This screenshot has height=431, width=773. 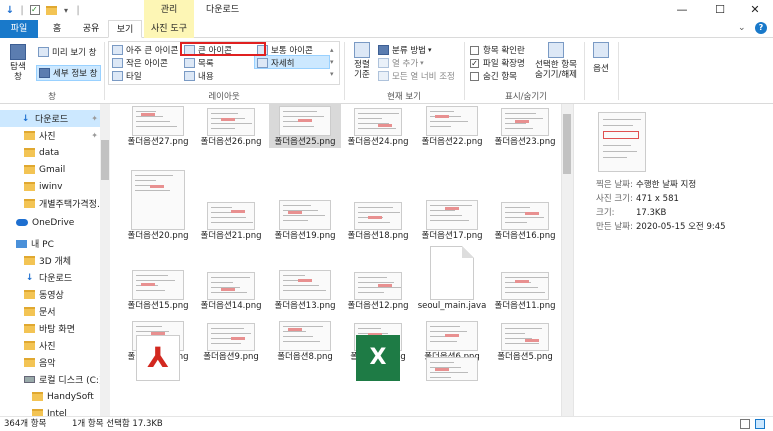 What do you see at coordinates (497, 63) in the screenshot?
I see `file-extensions-toggle: ✓ 파일 확장명` at bounding box center [497, 63].